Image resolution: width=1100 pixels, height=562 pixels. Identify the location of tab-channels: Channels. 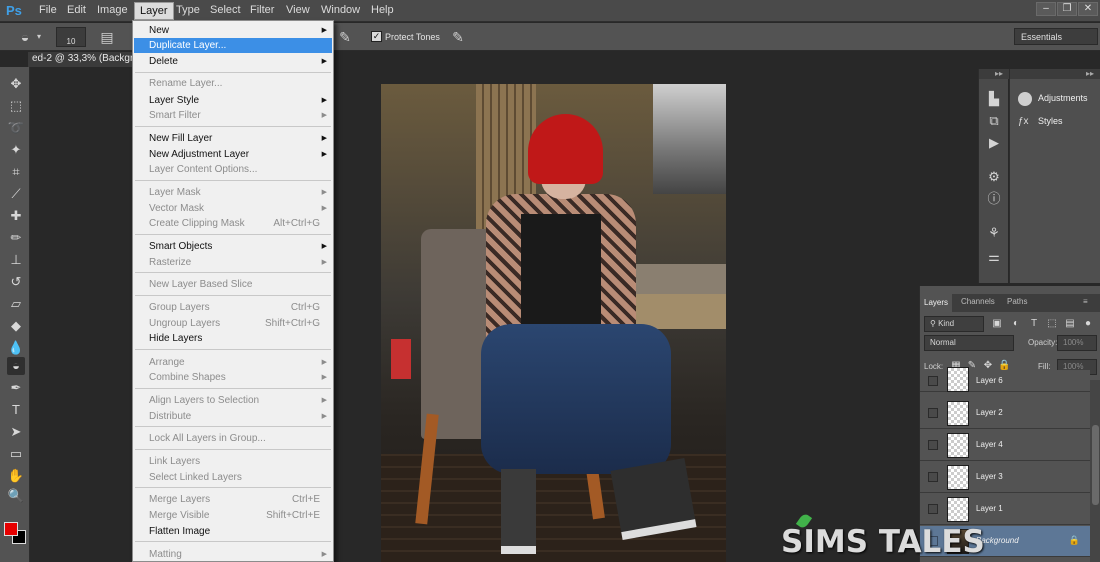
(978, 301).